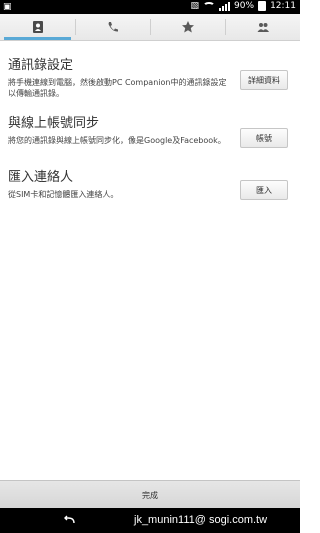 The height and width of the screenshot is (533, 320). I want to click on navigation-bar: jk_munin111@ sogi.com.tw, so click(150, 520).